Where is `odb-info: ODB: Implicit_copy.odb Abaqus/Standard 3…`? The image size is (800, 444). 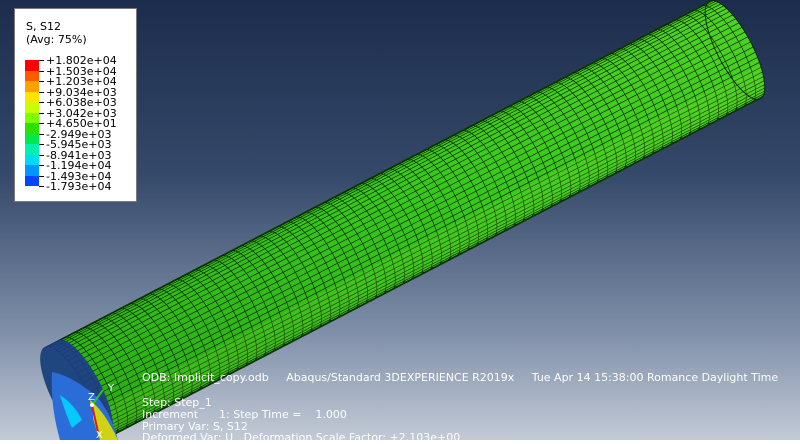
odb-info: ODB: Implicit_copy.odb Abaqus/Standard 3… is located at coordinates (460, 377).